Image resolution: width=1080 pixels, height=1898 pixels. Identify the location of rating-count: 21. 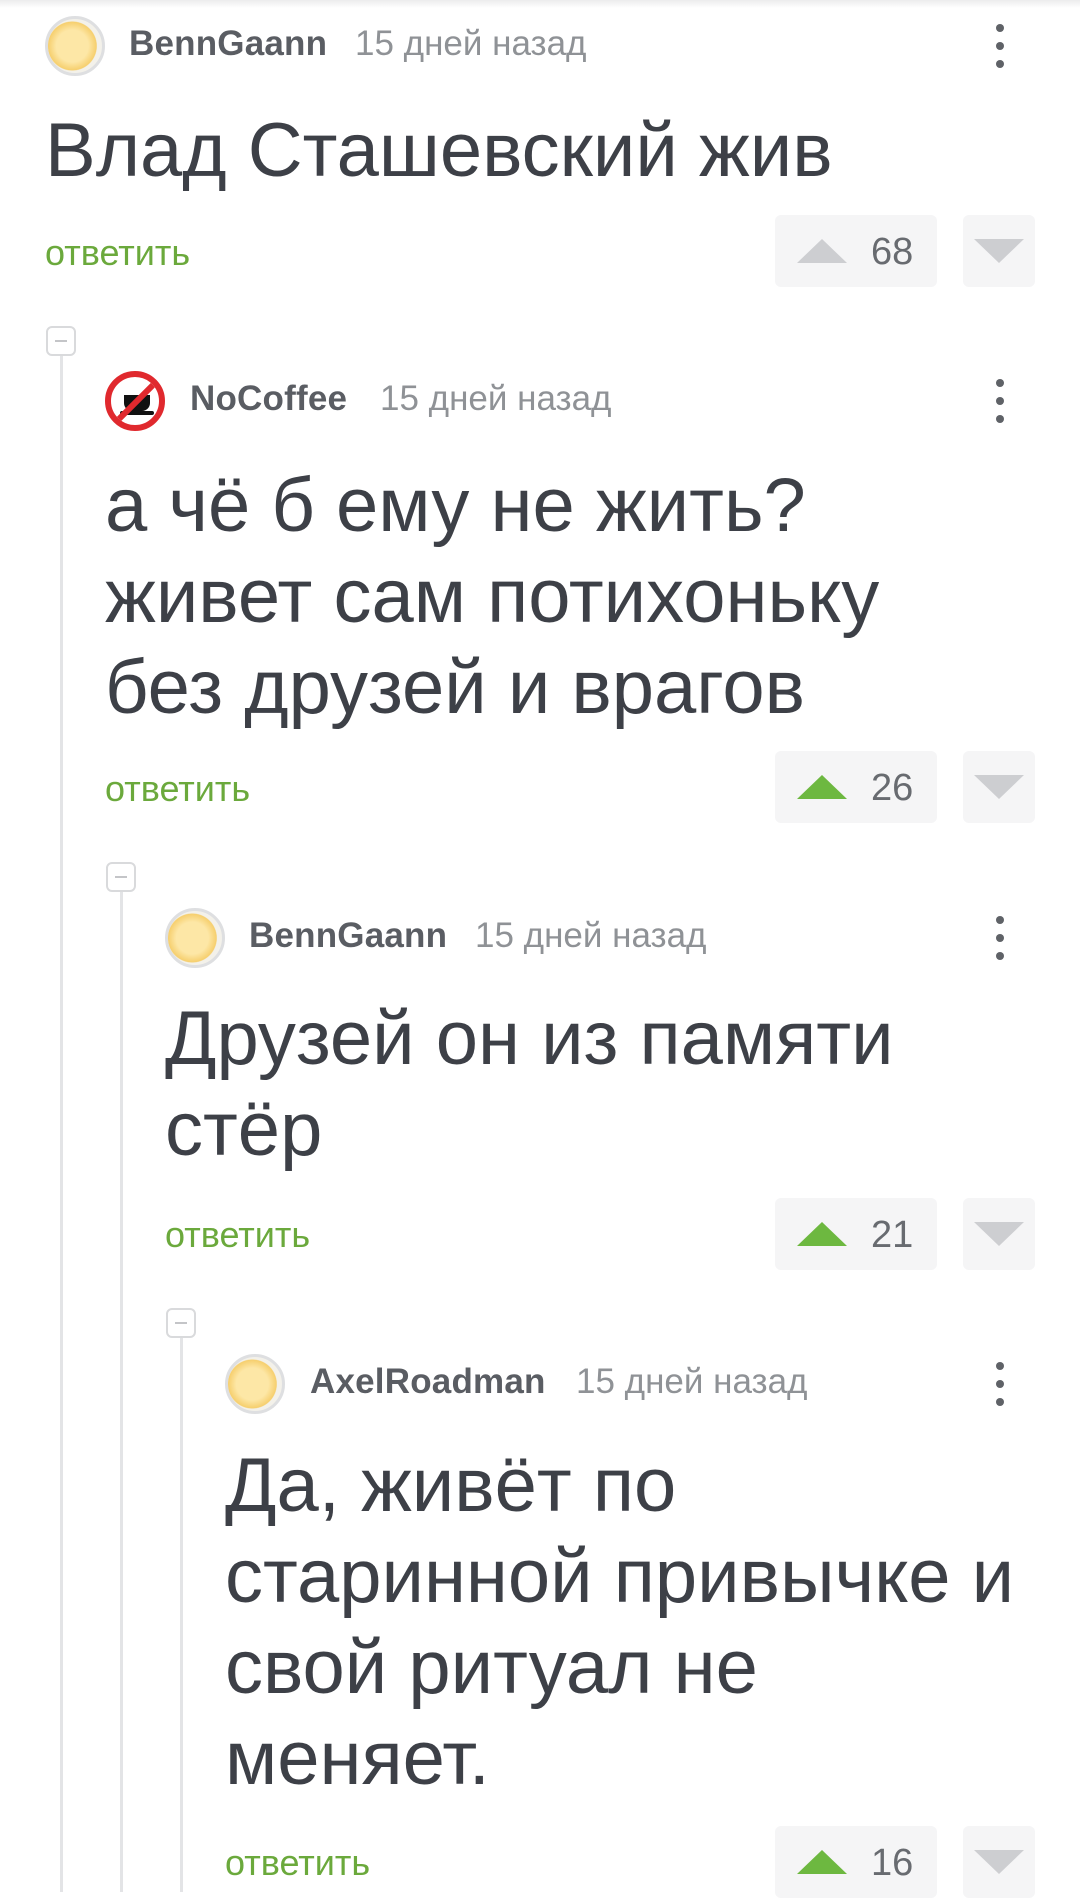
(892, 1235).